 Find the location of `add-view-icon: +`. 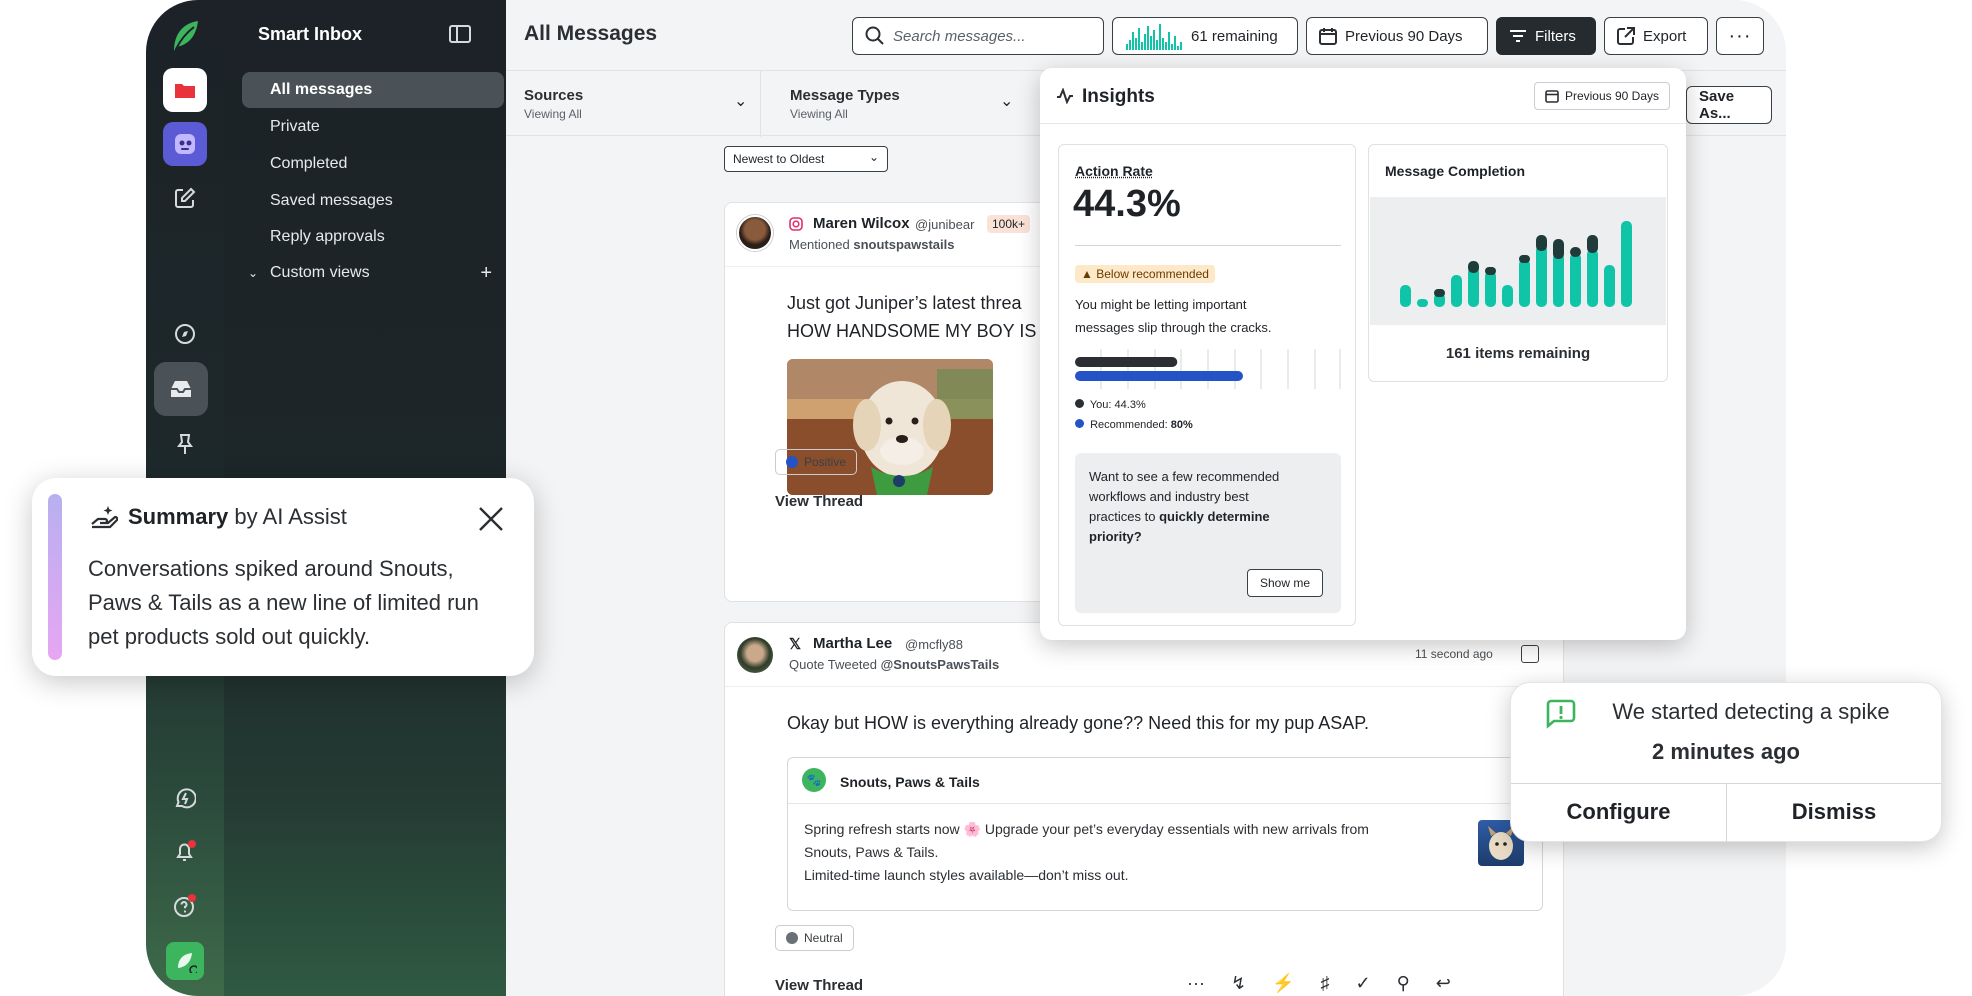

add-view-icon: + is located at coordinates (486, 273).